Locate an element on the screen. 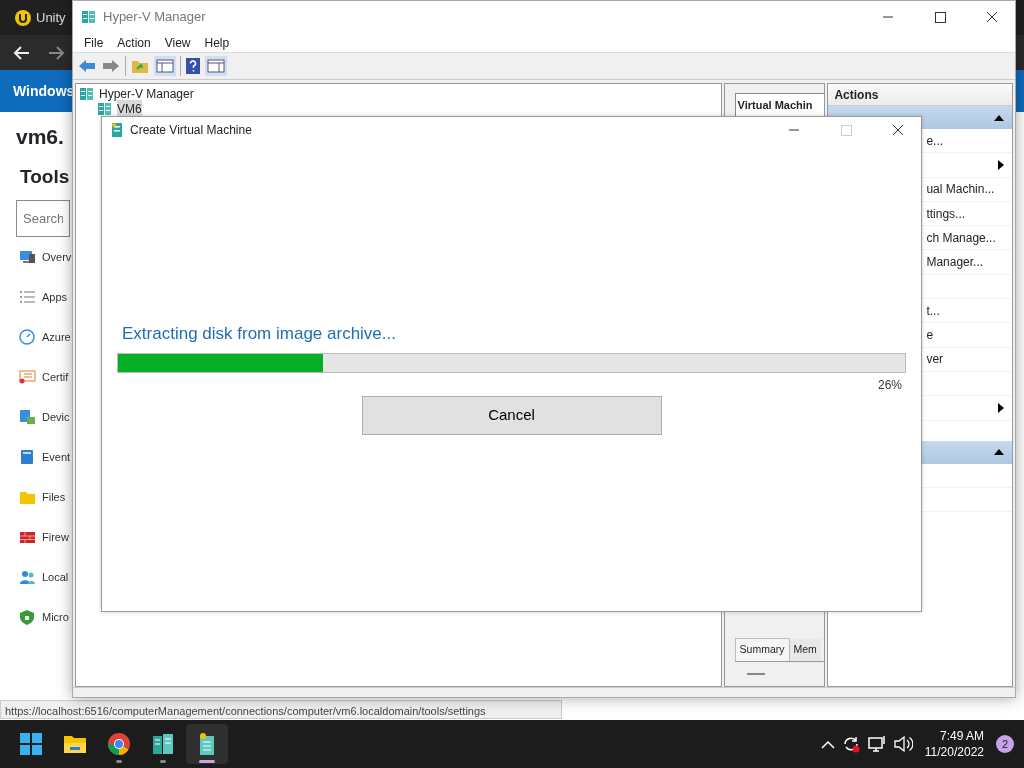 Image resolution: width=1024 pixels, height=768 pixels. folder-icon is located at coordinates (27, 497).